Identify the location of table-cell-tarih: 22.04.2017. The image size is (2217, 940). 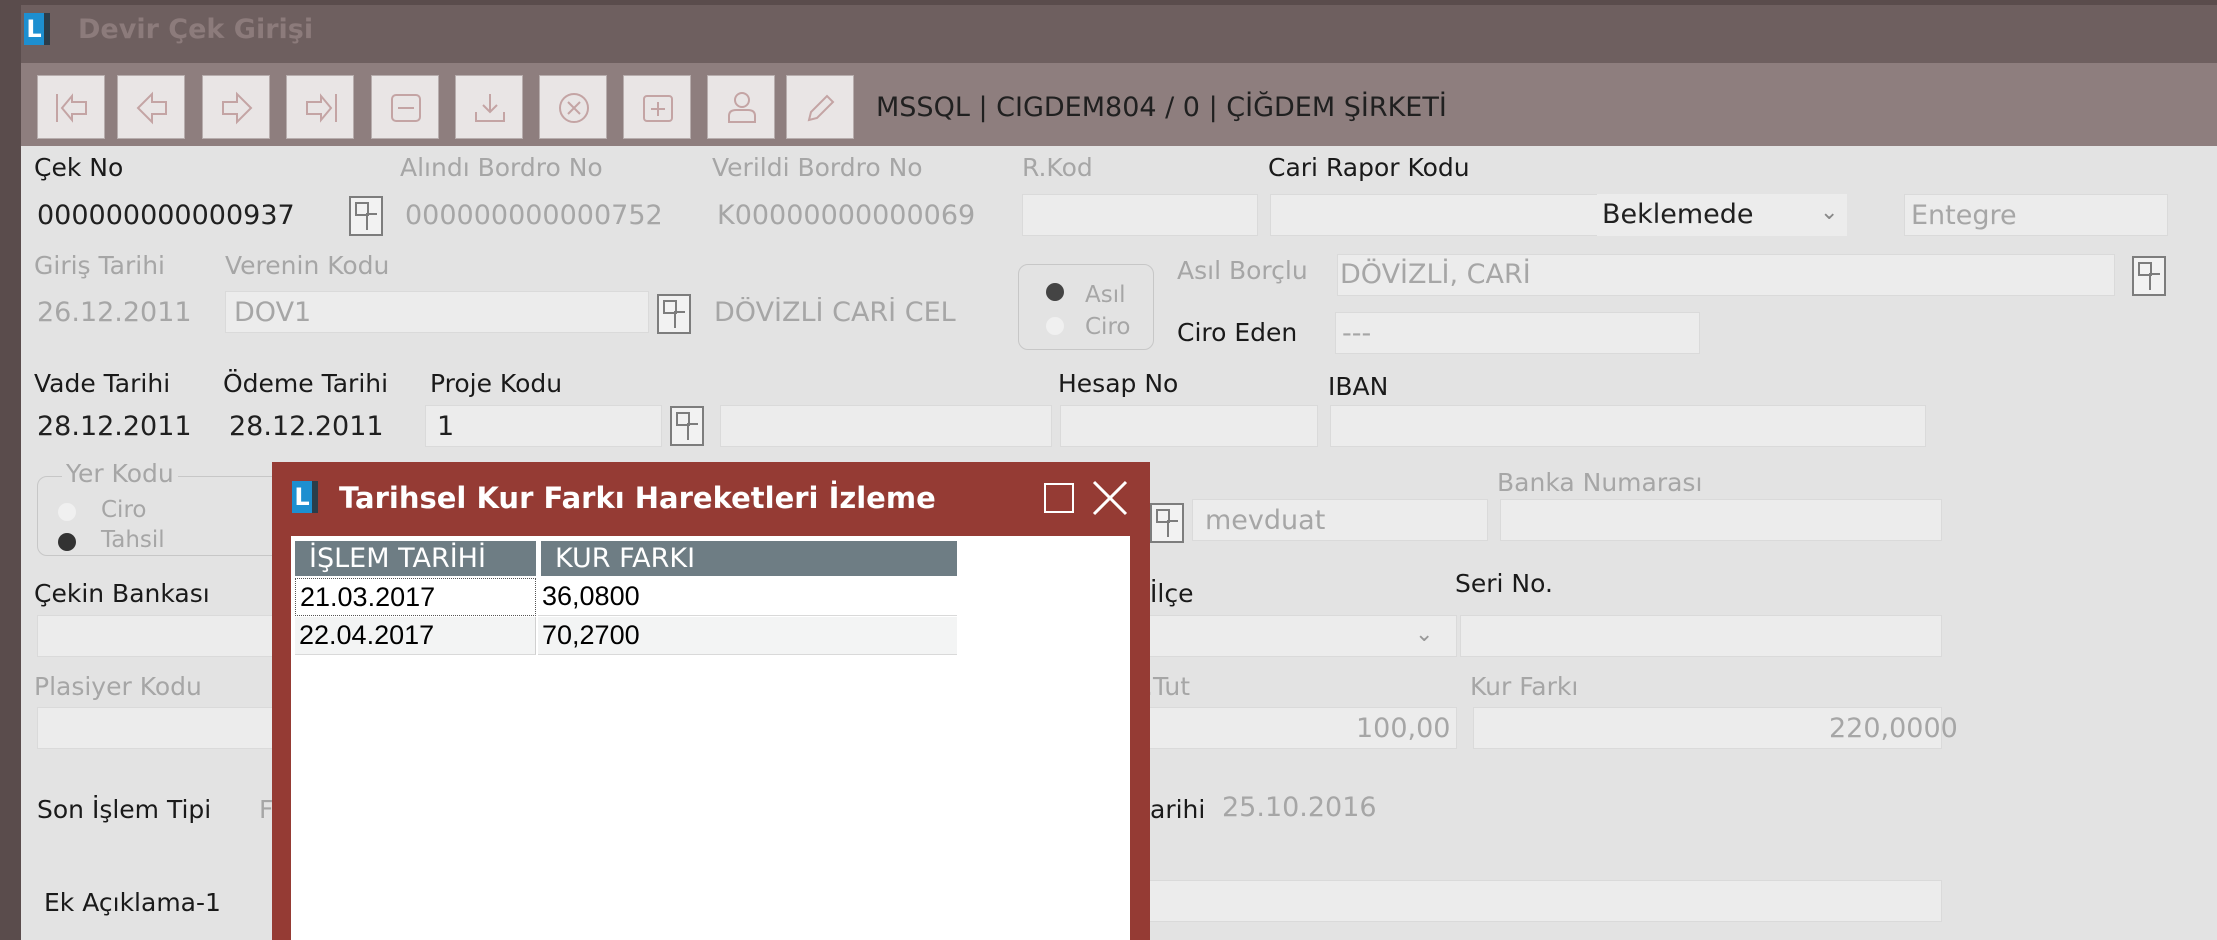
(415, 636).